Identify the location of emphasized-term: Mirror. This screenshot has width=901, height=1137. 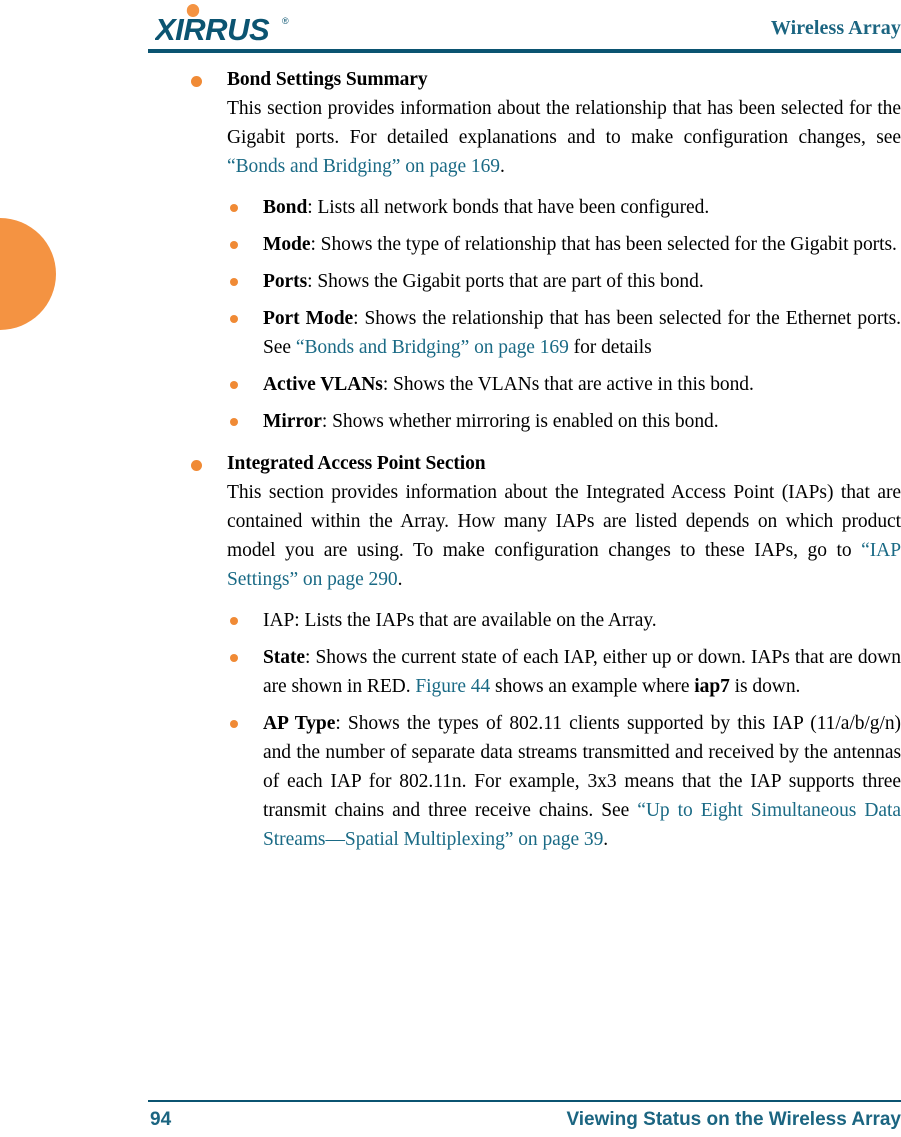
(292, 421).